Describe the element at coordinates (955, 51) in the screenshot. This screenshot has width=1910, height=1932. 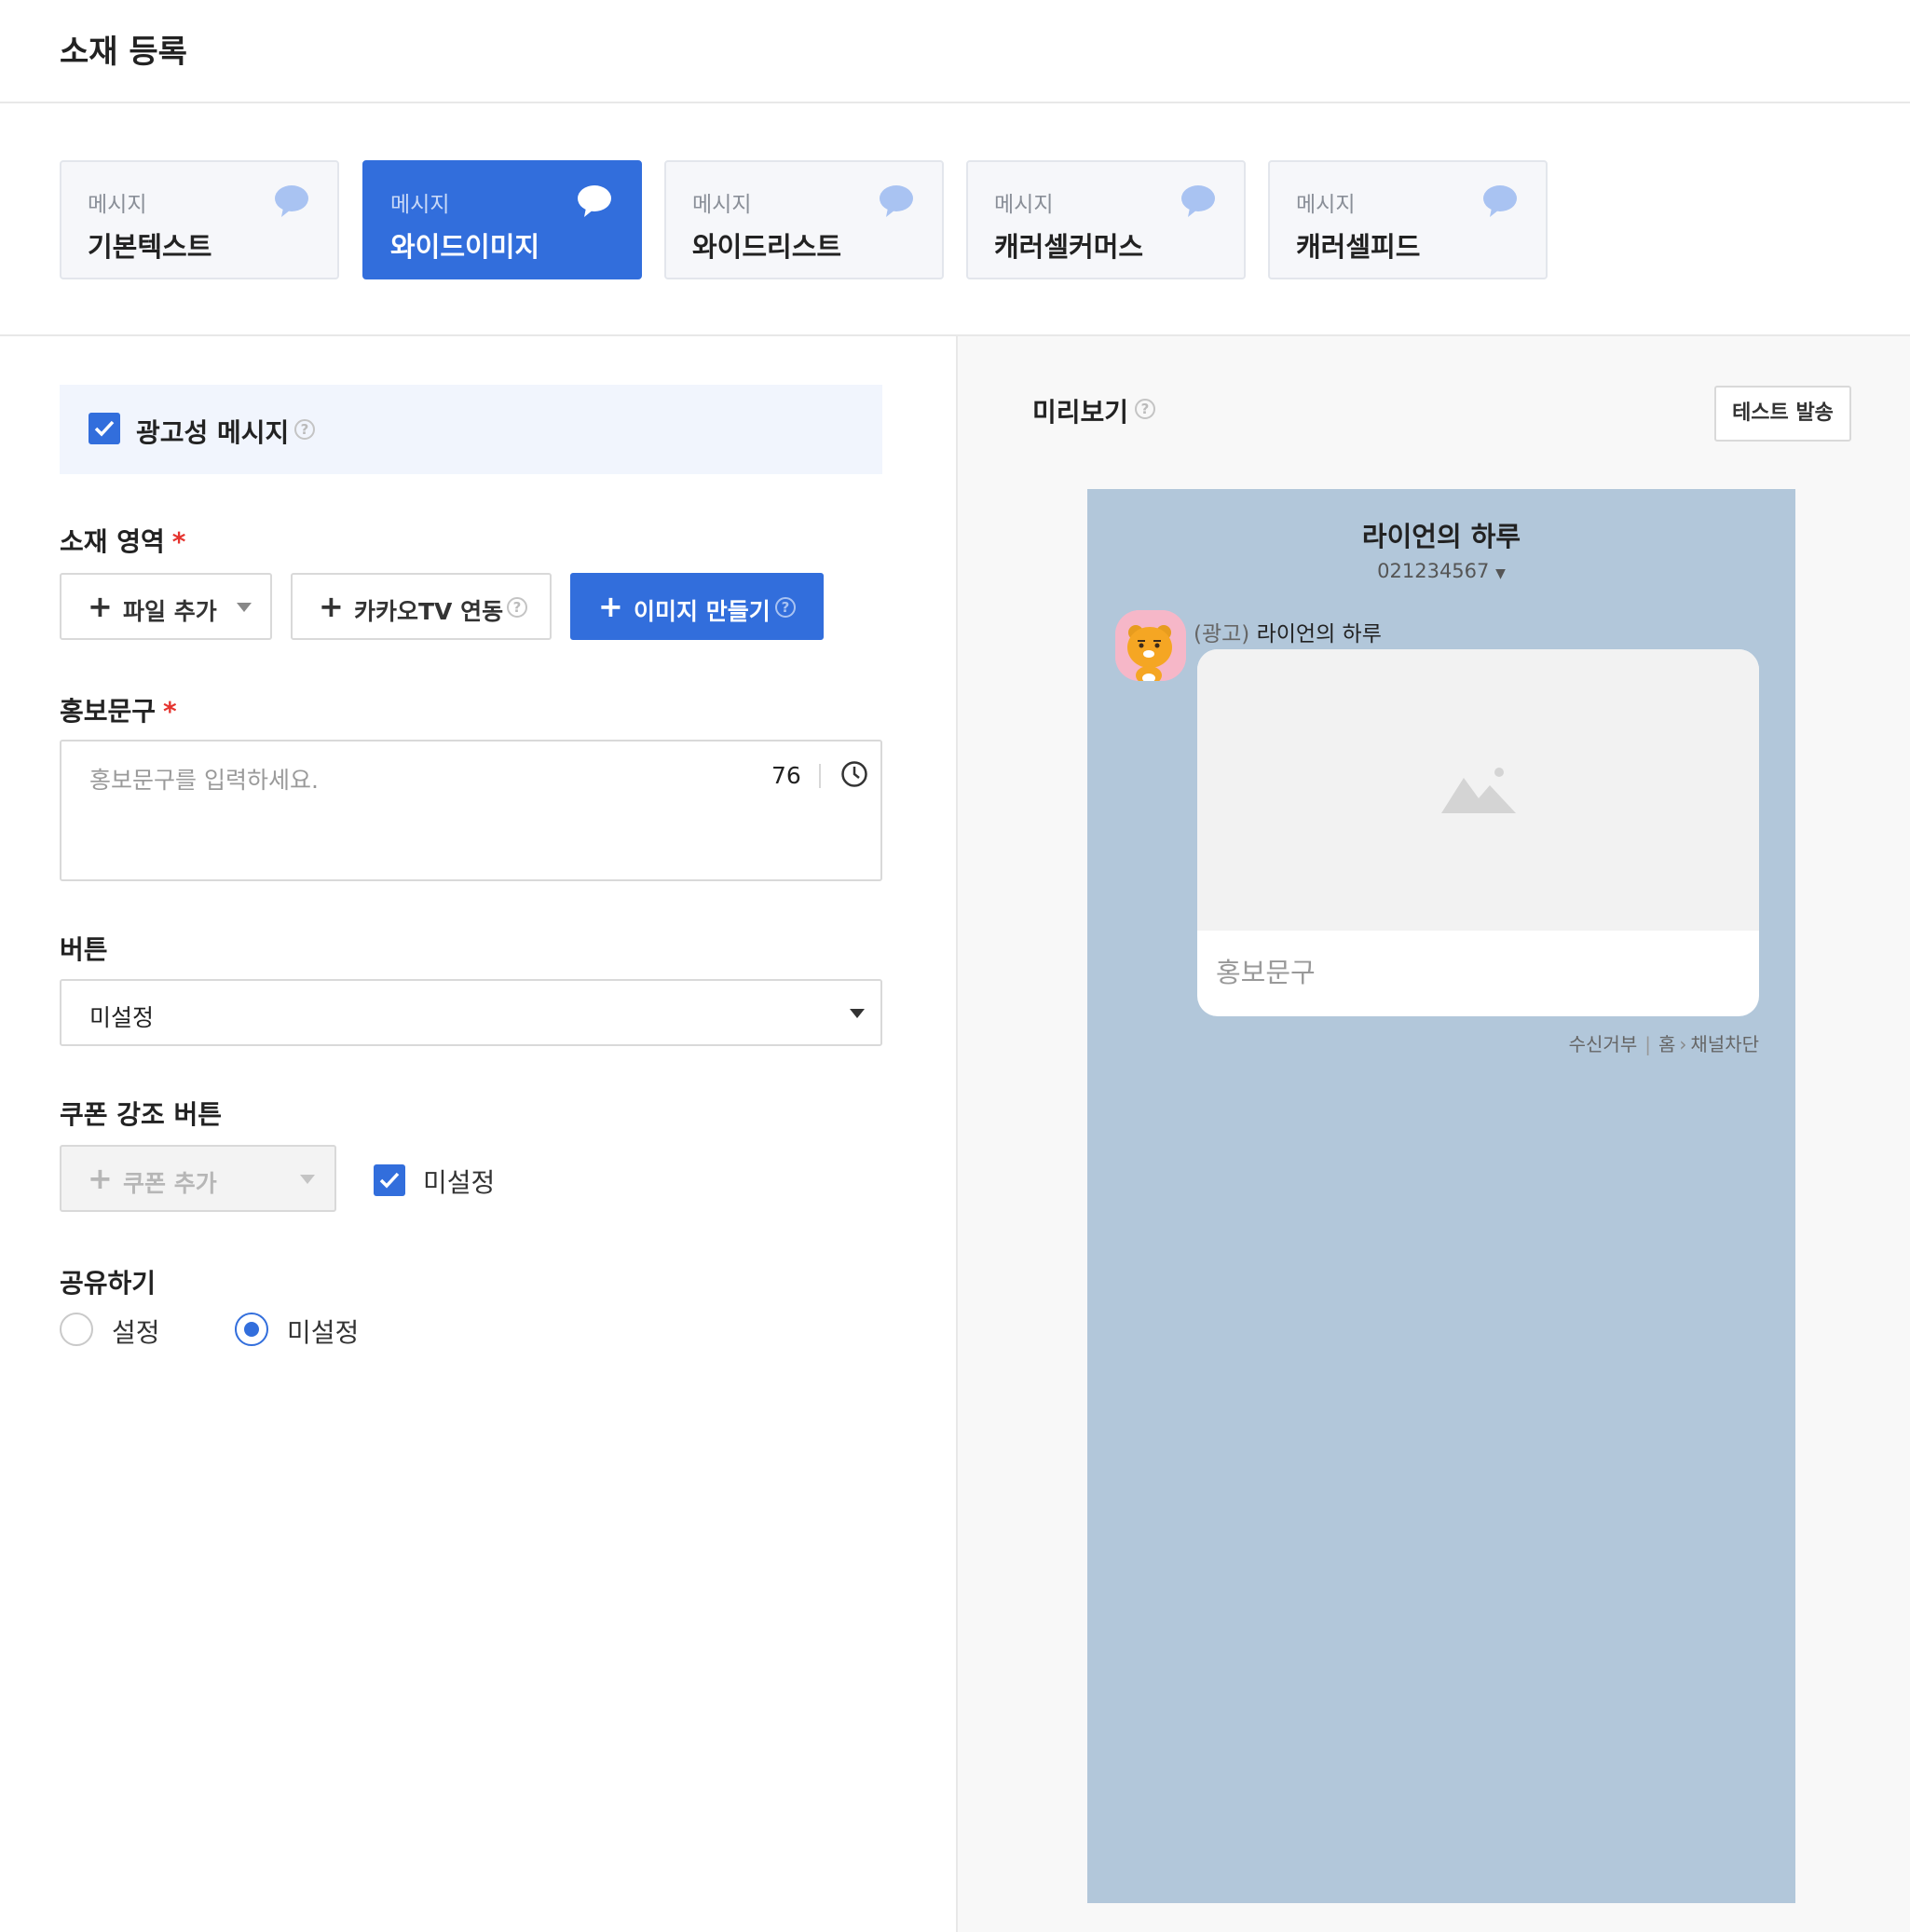
I see `page-header: 소재 등록` at that location.